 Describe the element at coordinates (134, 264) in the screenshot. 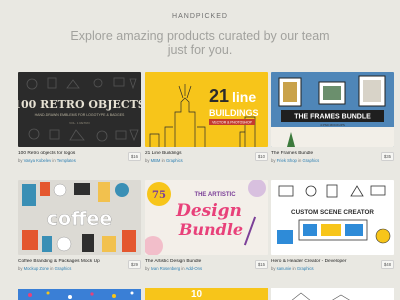

I see `price-badge: $29` at that location.